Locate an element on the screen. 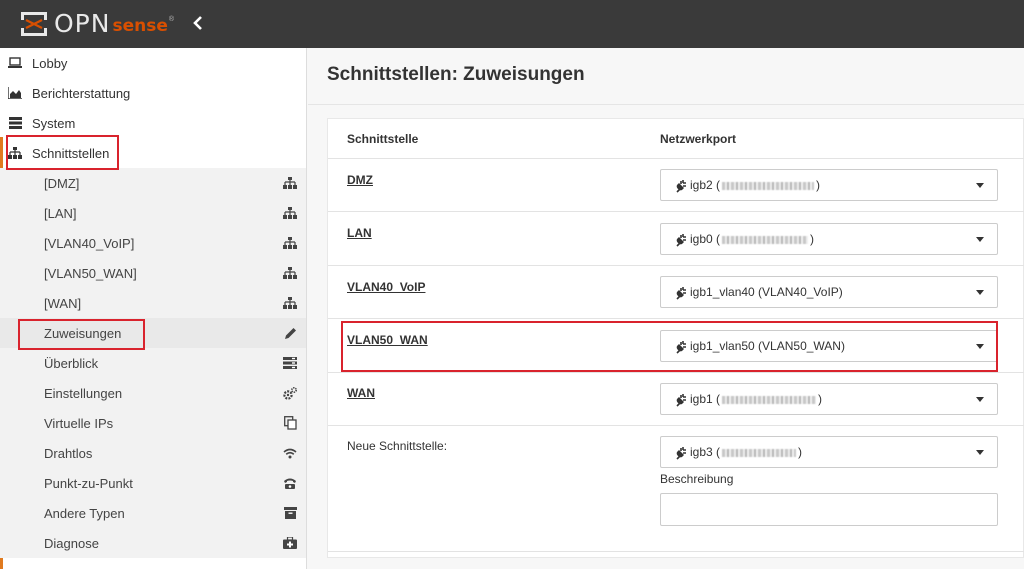 This screenshot has width=1024, height=569. sidebar-subitem-label: Punkt-zu-Punkt is located at coordinates (88, 483).